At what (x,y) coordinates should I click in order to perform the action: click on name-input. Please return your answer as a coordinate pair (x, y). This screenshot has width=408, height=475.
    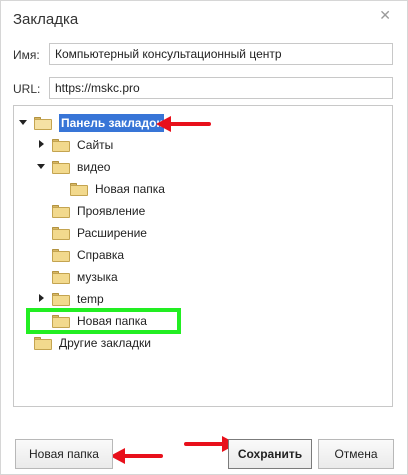
    Looking at the image, I should click on (221, 54).